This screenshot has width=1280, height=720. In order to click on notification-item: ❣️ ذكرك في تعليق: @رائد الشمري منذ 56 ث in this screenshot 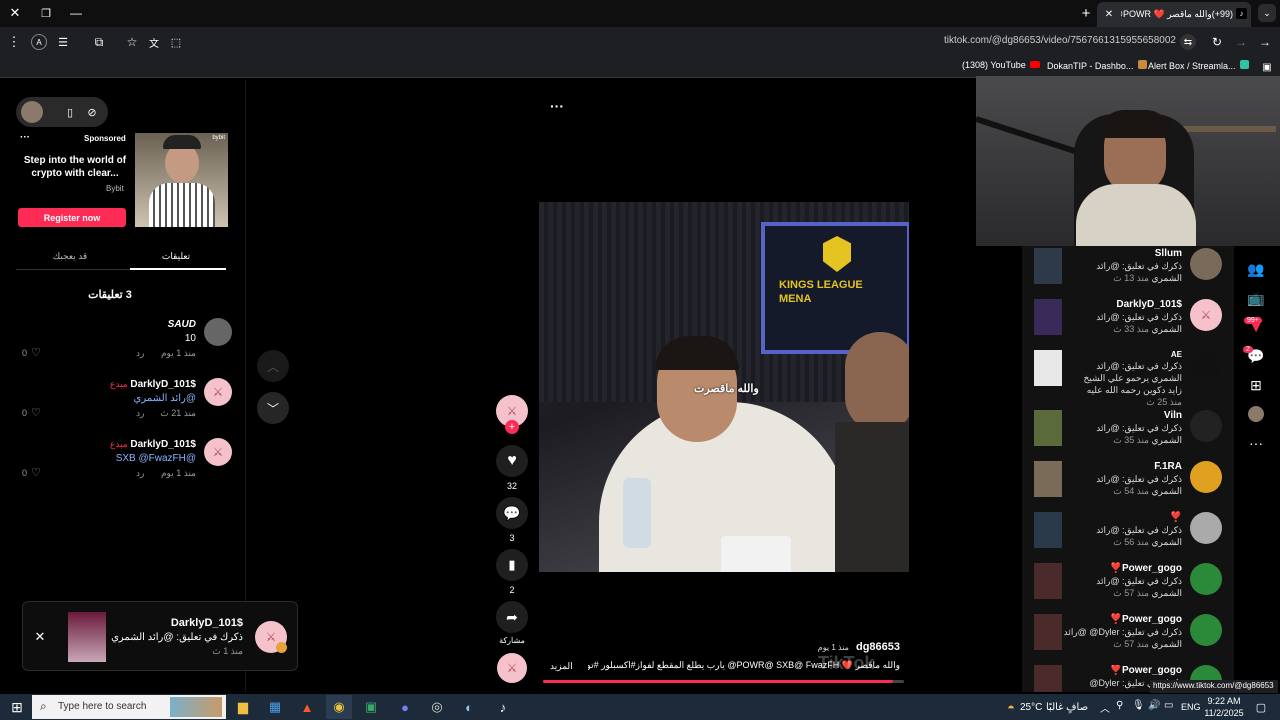, I will do `click(1128, 537)`.